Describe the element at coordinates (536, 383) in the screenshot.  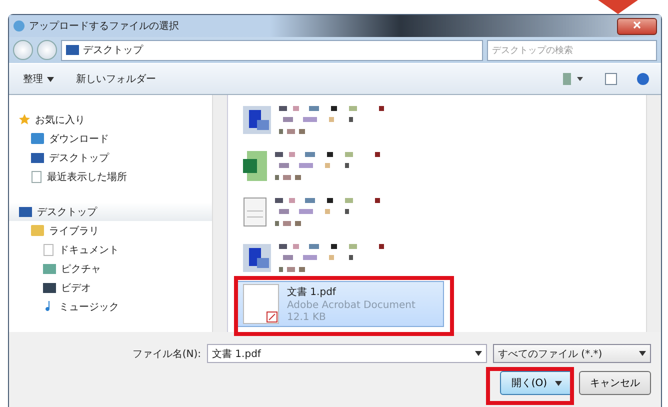
I see `open-button: 開く(O)` at that location.